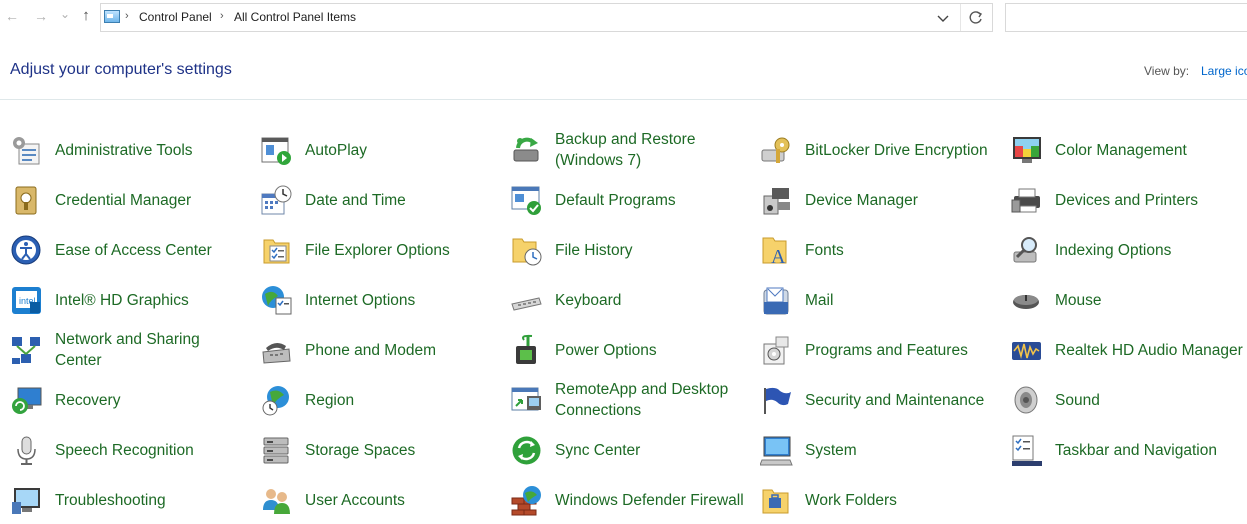 This screenshot has height=524, width=1247. I want to click on control-panel-item: RemoteApp and Desktop Connections, so click(635, 400).